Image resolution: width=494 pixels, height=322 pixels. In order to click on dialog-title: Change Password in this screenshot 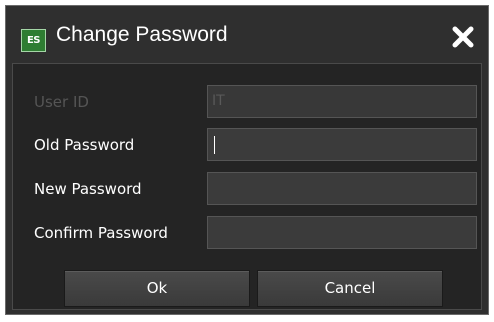, I will do `click(142, 34)`.